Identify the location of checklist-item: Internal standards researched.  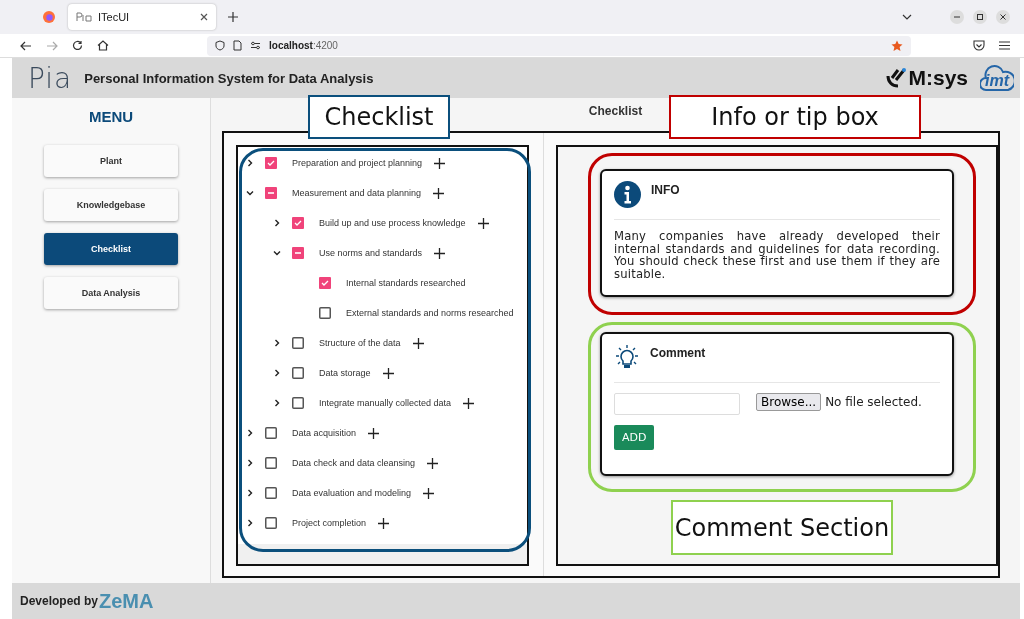
(406, 283).